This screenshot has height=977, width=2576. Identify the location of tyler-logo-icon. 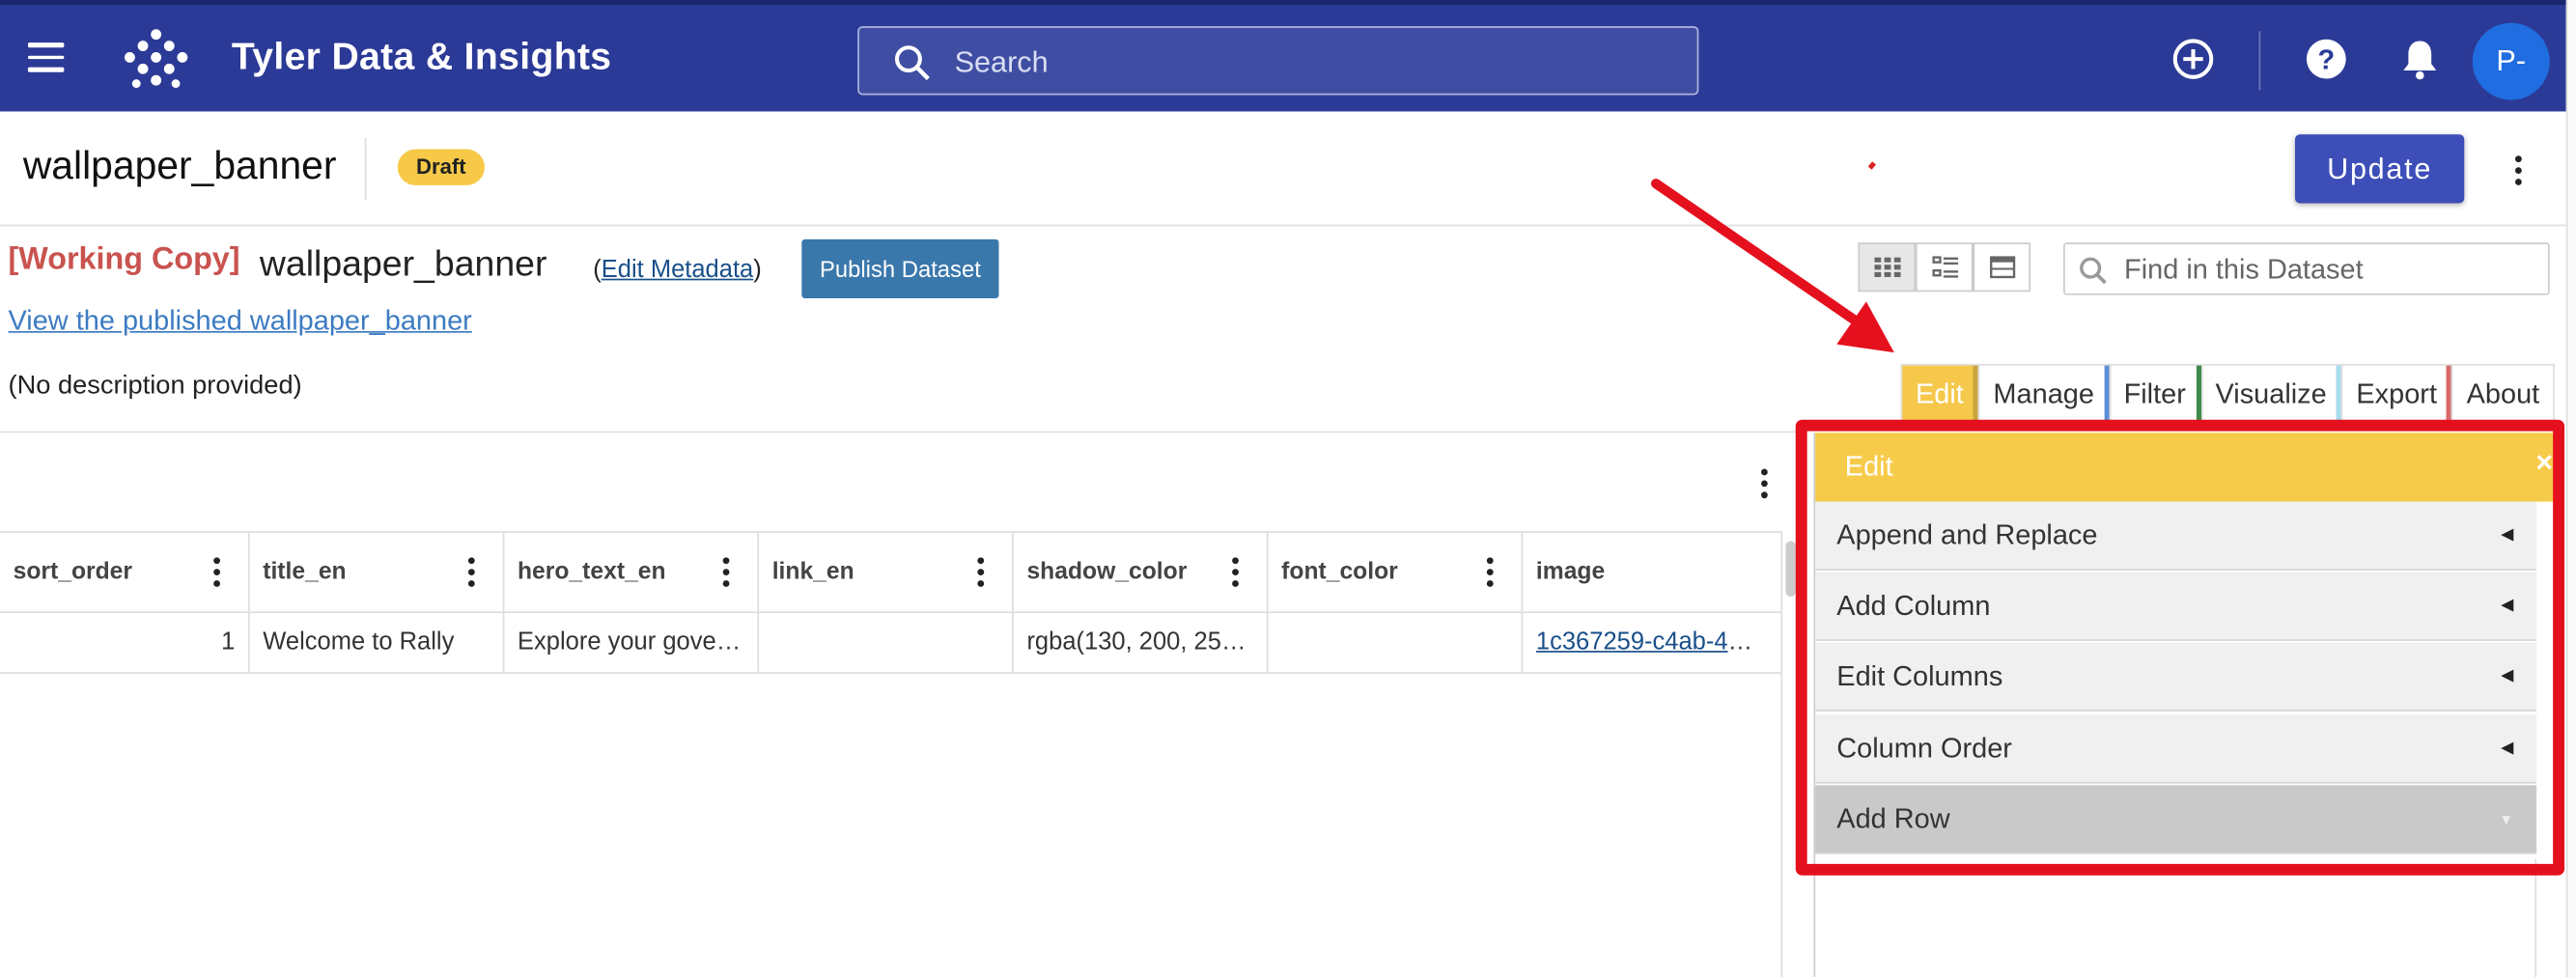
(157, 61).